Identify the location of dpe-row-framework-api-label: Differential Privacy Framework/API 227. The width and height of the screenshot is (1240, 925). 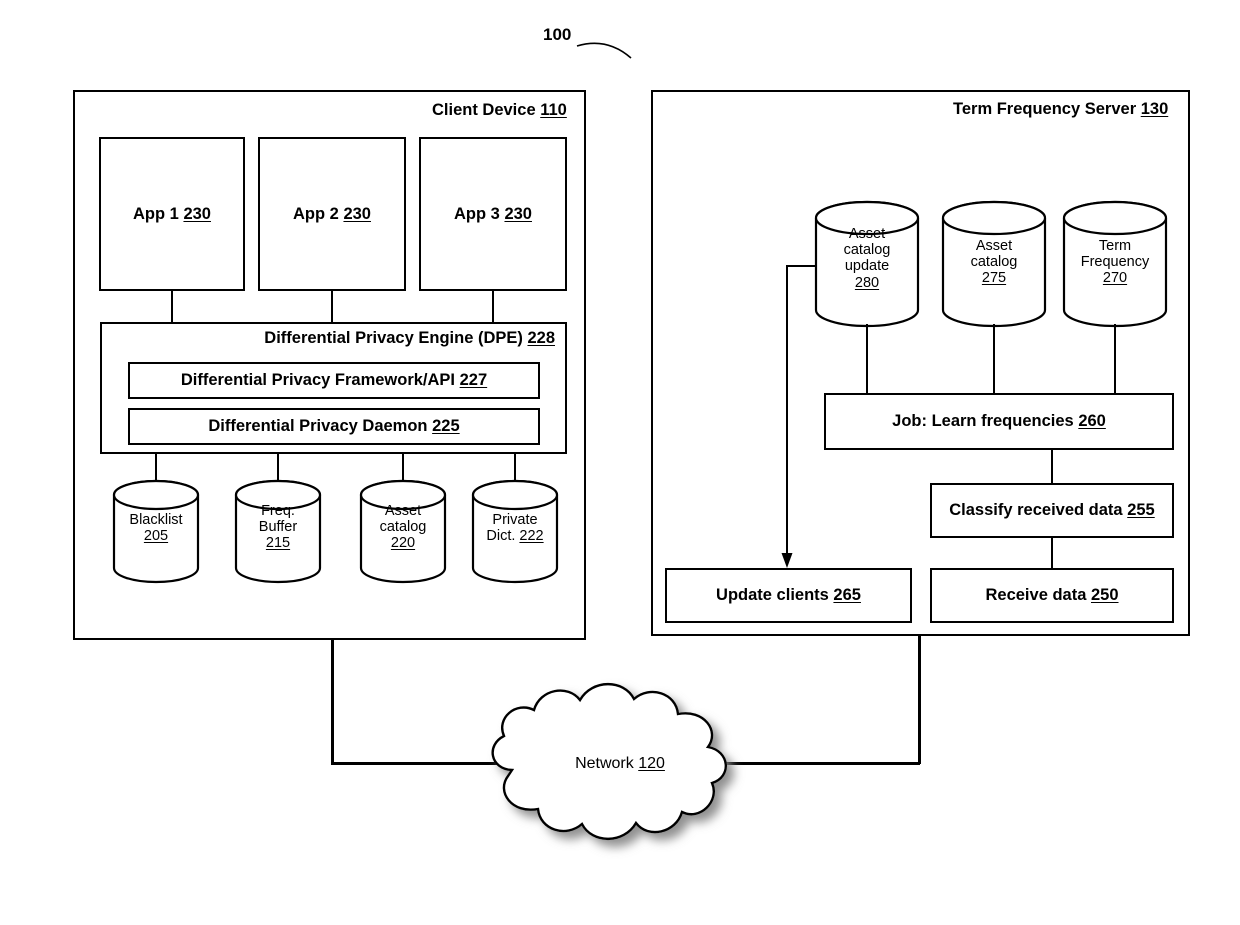
(334, 380).